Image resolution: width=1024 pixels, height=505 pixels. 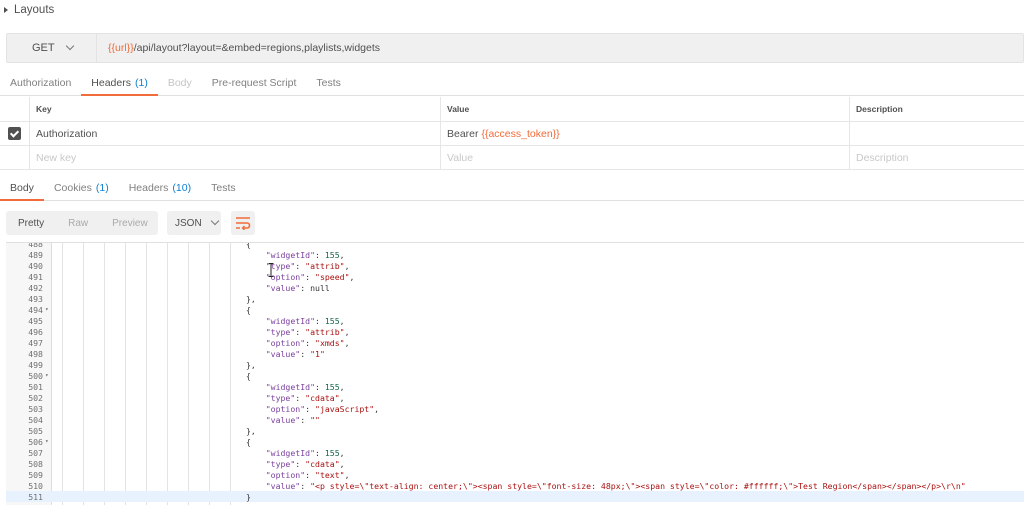 What do you see at coordinates (295, 353) in the screenshot?
I see `line-text: "value": "1"` at bounding box center [295, 353].